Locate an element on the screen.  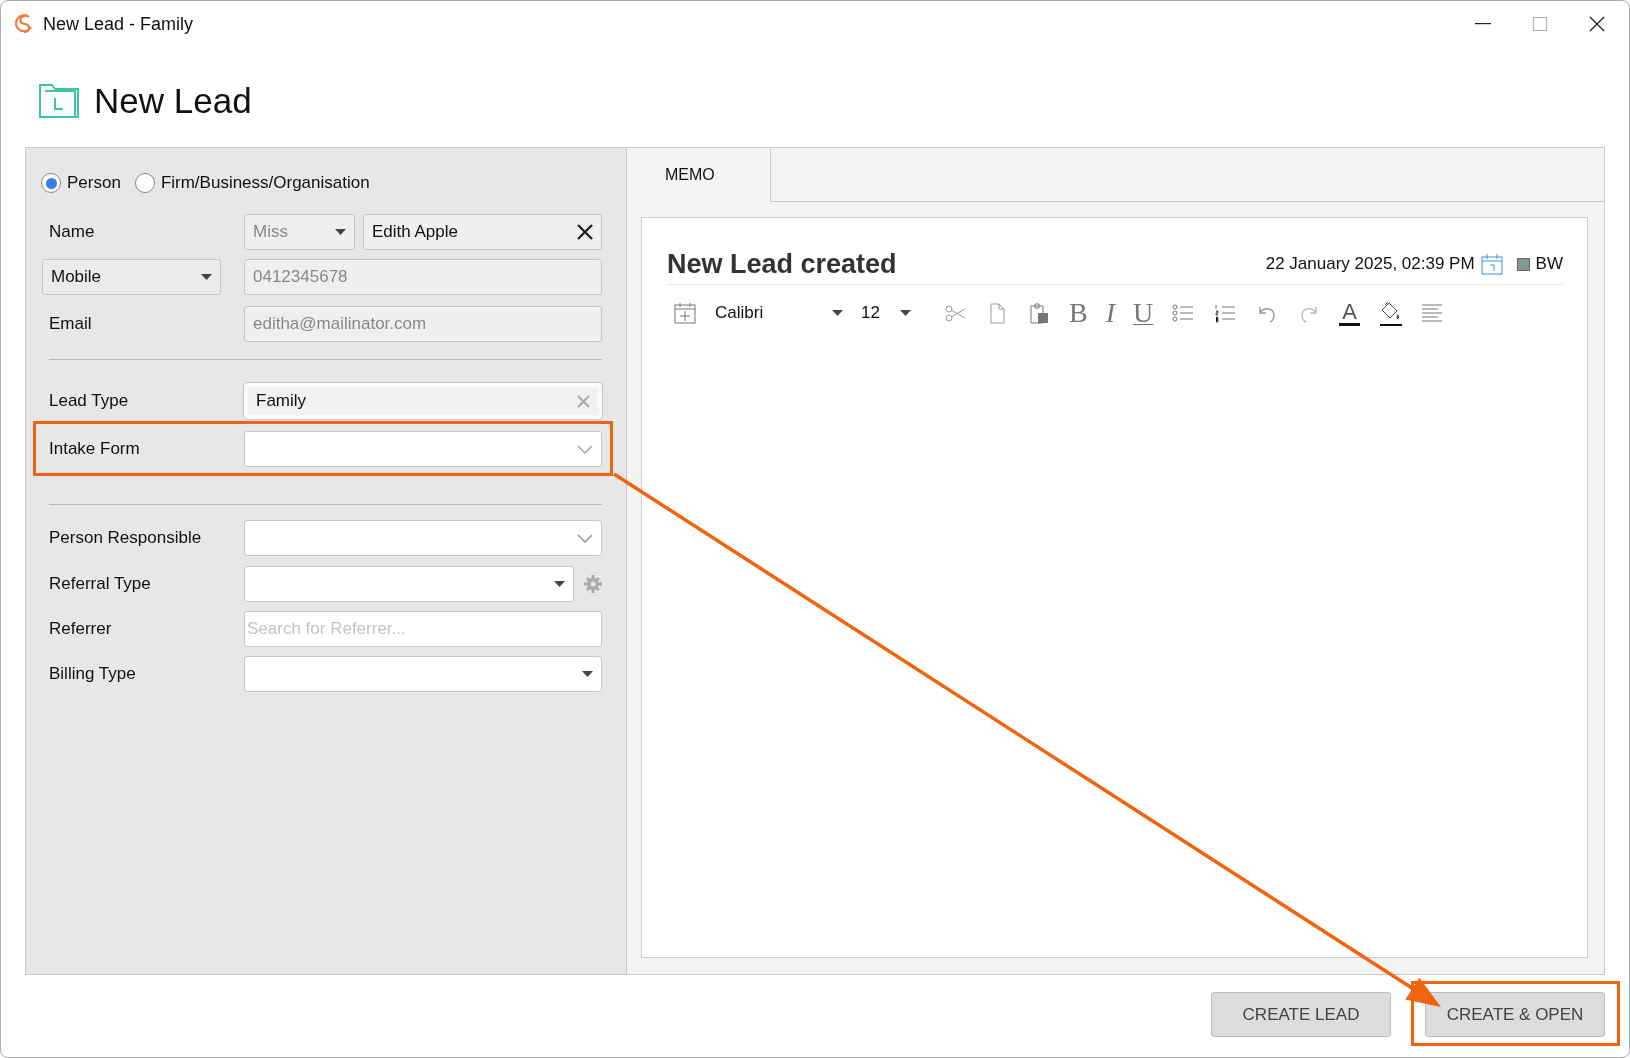
lead-type-field: Family is located at coordinates (423, 401).